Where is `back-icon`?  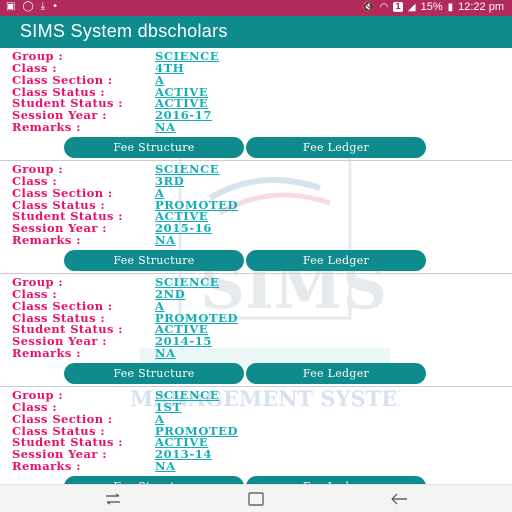
back-icon is located at coordinates (399, 499).